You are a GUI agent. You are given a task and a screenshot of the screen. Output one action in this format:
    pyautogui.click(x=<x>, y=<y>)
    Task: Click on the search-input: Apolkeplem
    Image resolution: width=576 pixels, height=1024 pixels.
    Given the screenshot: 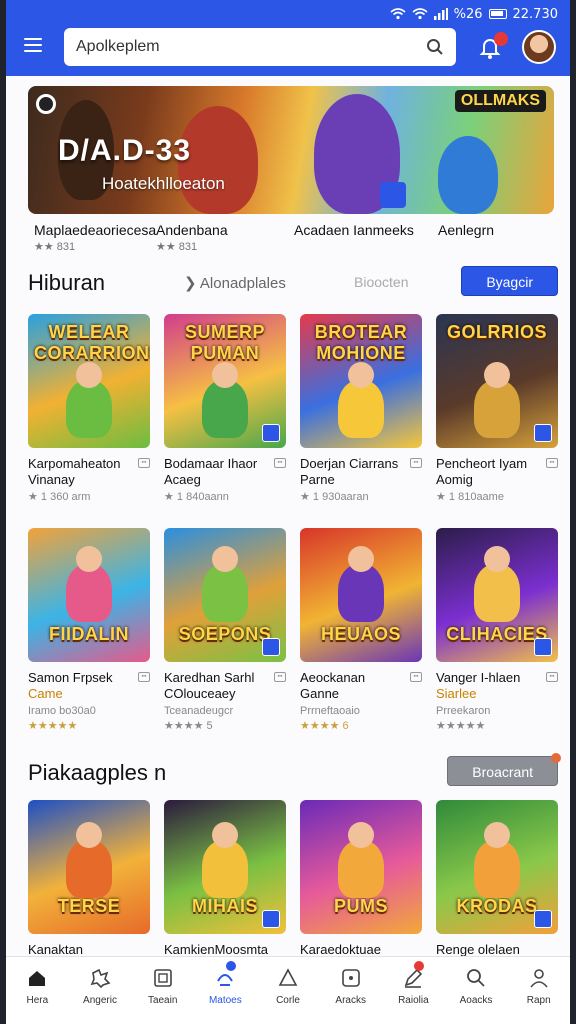 What is the action you would take?
    pyautogui.click(x=251, y=47)
    